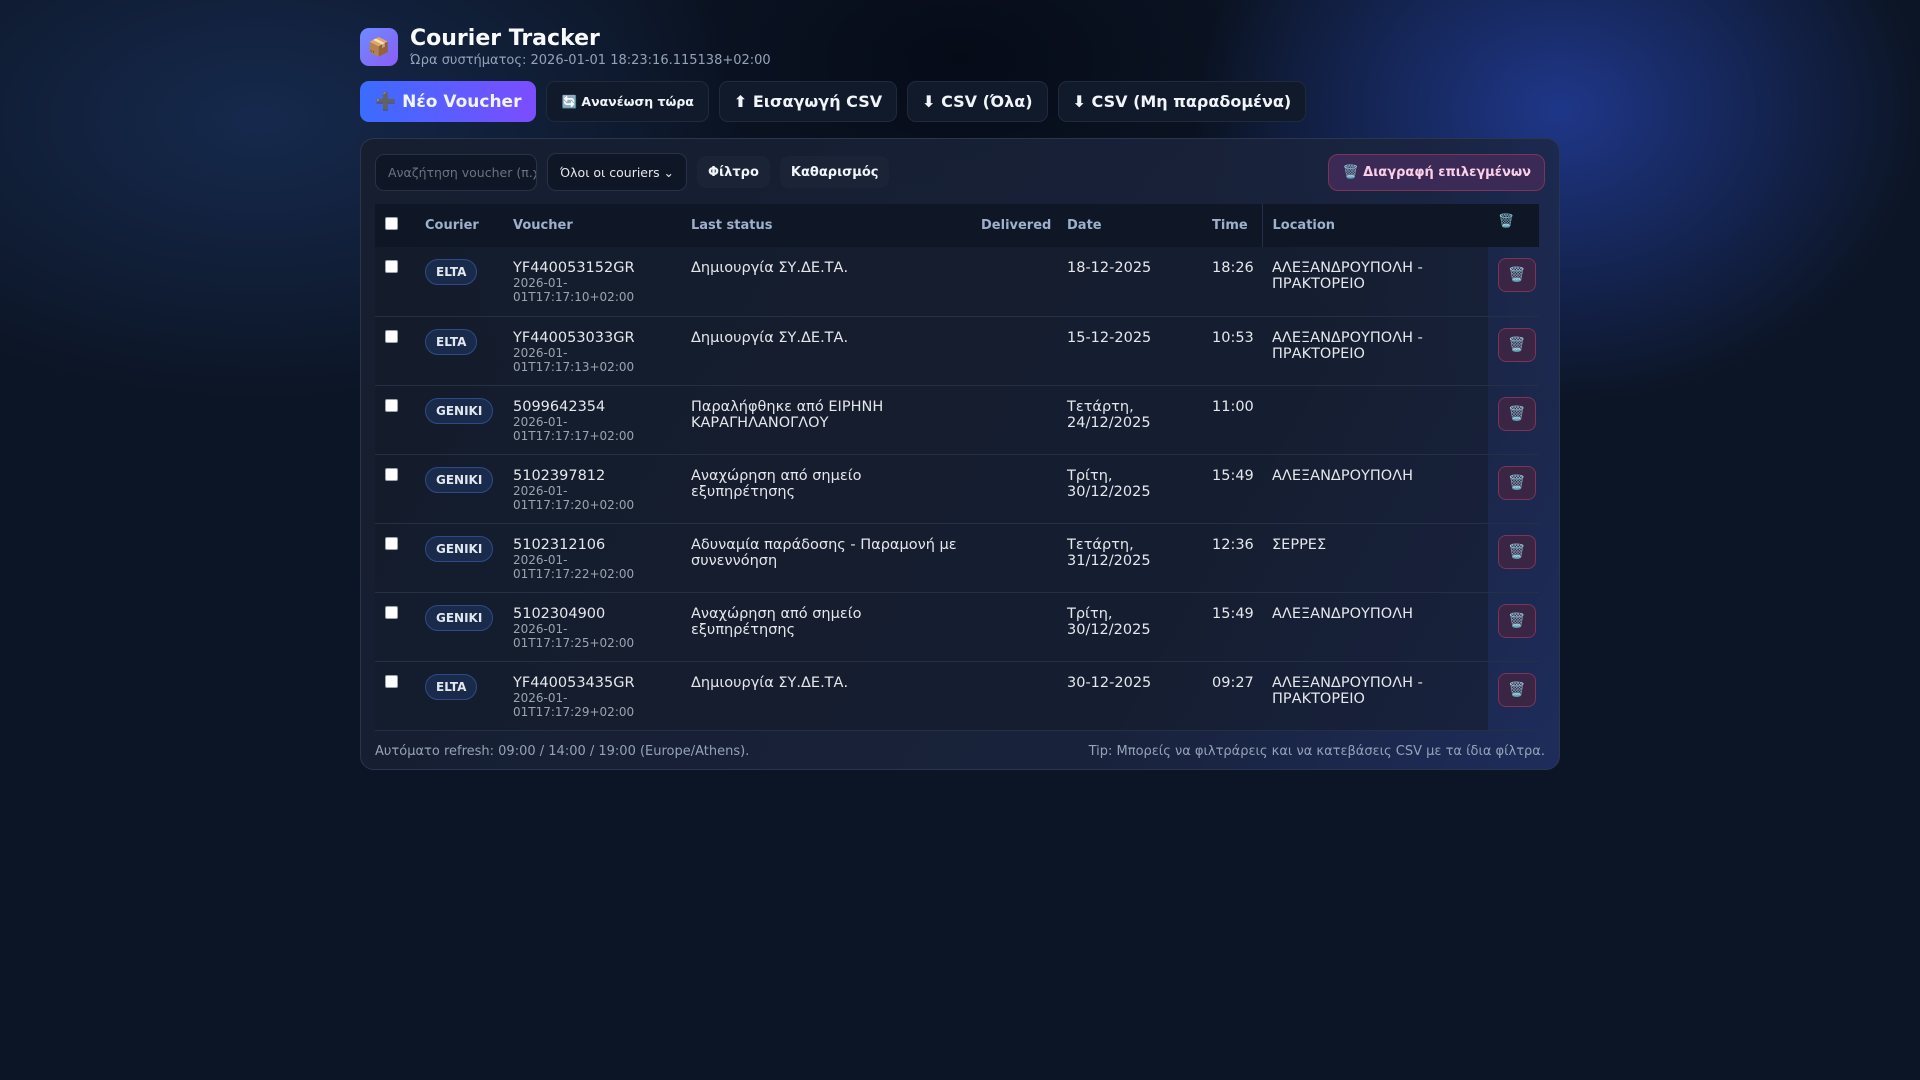 This screenshot has width=1920, height=1080. What do you see at coordinates (592, 696) in the screenshot?
I see `voucher-cell: YF440053435GR 2026-01-01T17:17:29+02:00` at bounding box center [592, 696].